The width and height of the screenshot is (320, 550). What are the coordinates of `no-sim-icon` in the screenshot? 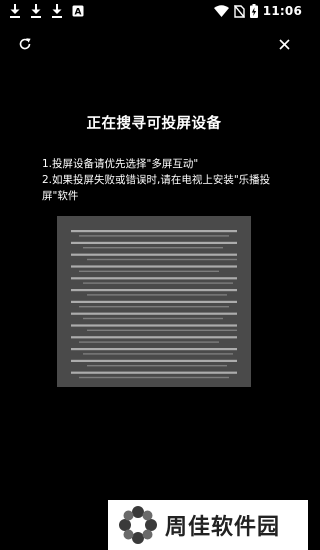 It's located at (239, 11).